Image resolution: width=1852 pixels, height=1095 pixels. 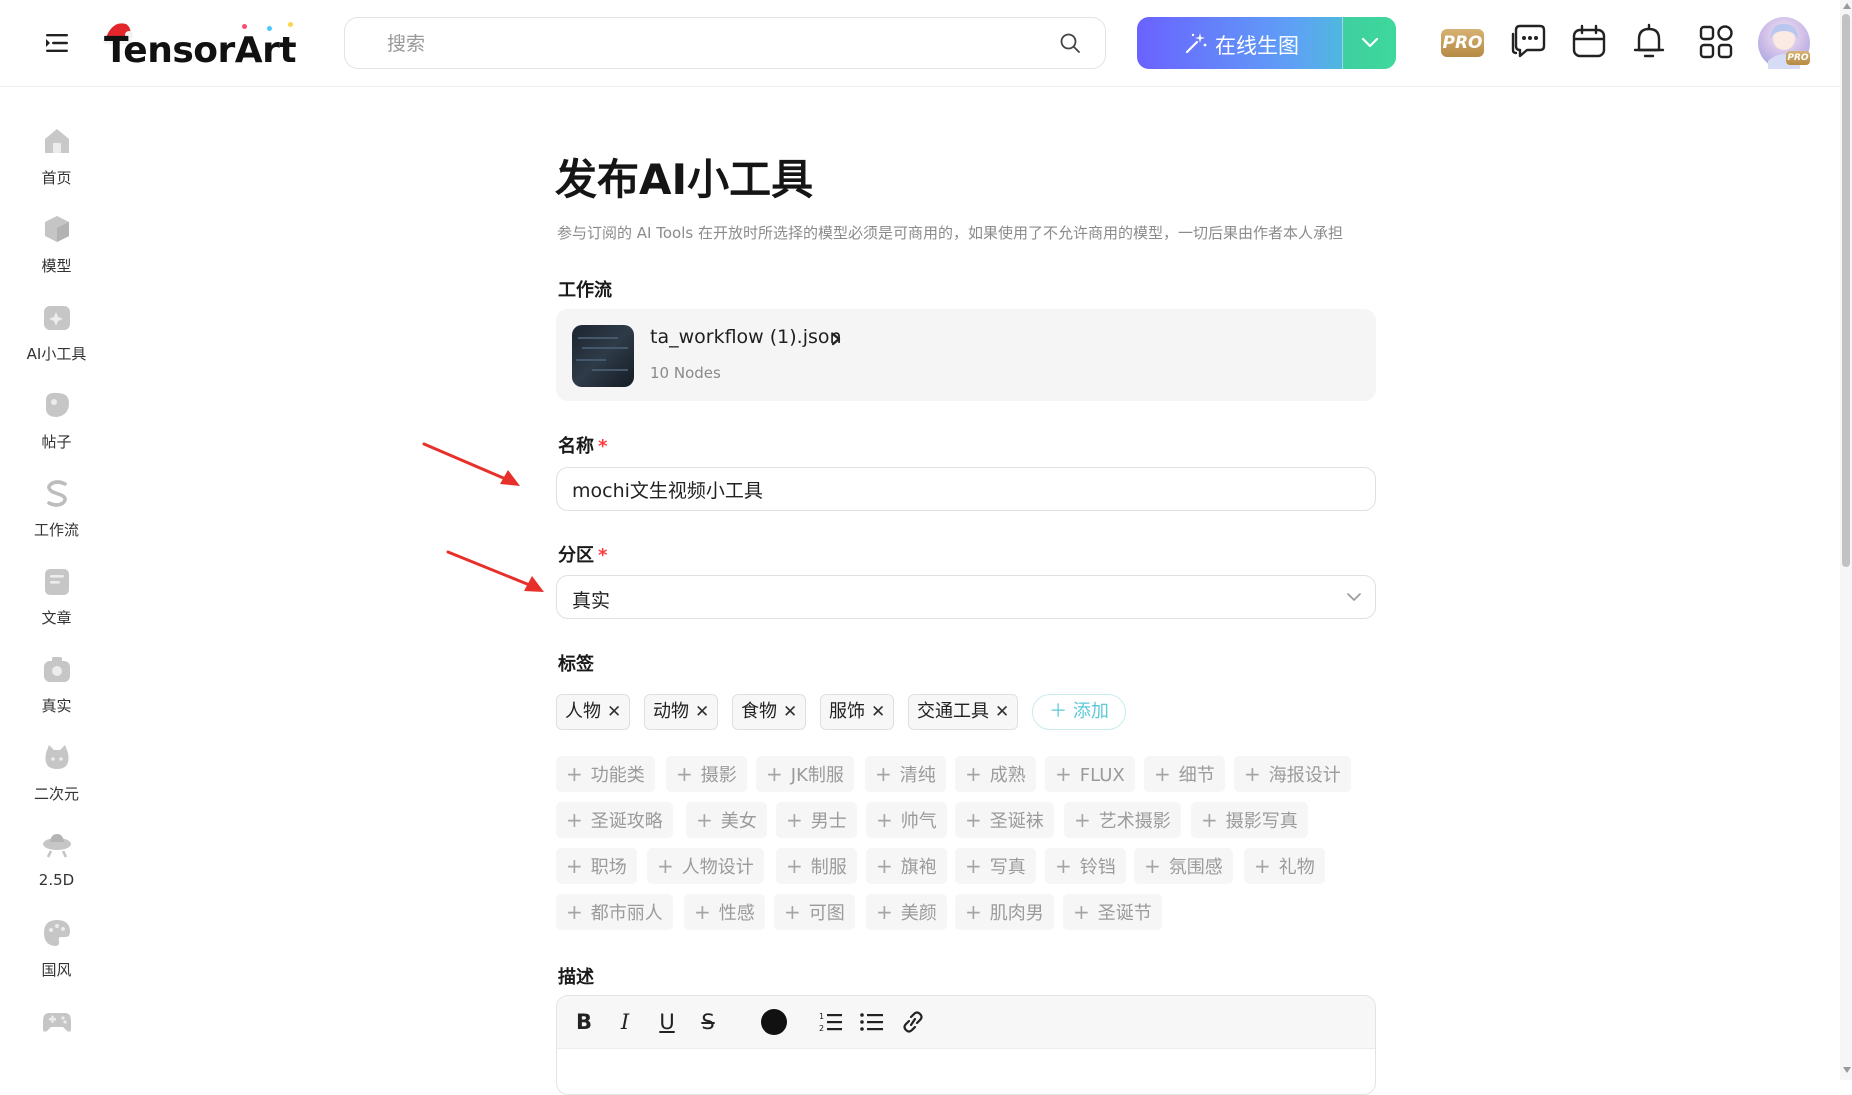 What do you see at coordinates (584, 1022) in the screenshot?
I see `bold-icon: B` at bounding box center [584, 1022].